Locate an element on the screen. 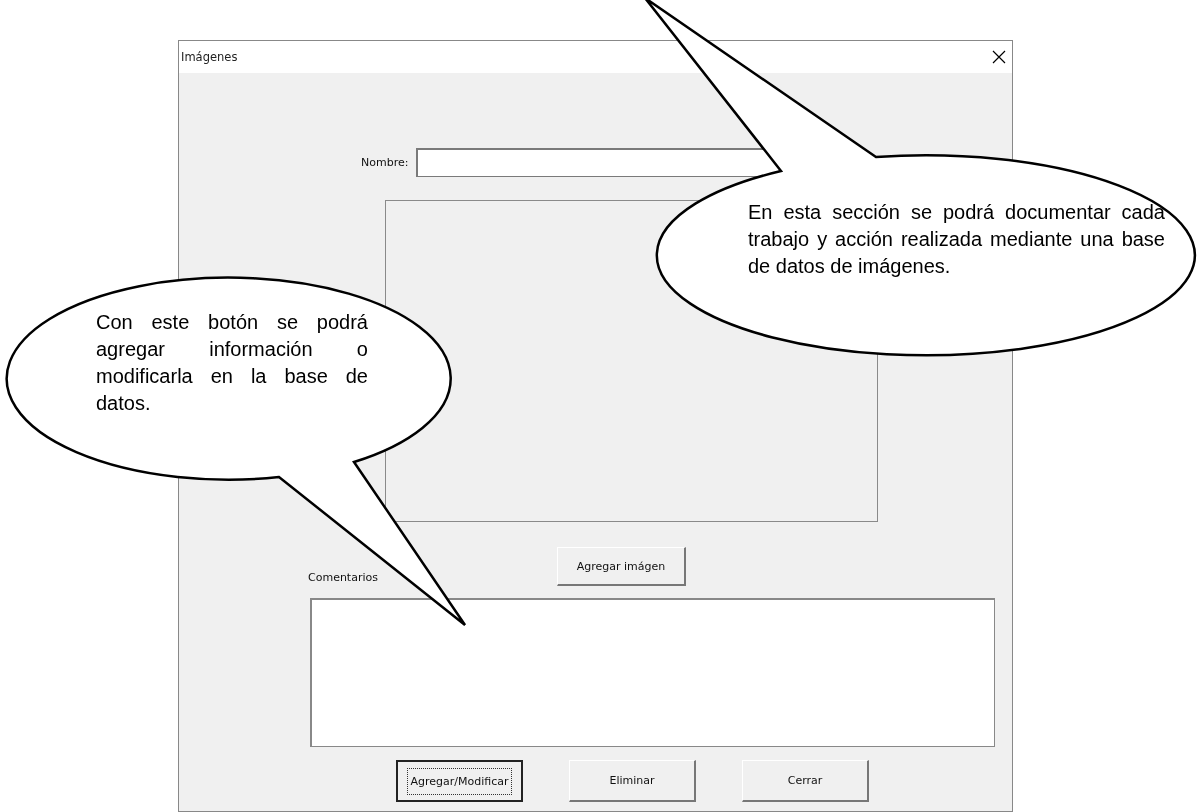  comments-field is located at coordinates (652, 672).